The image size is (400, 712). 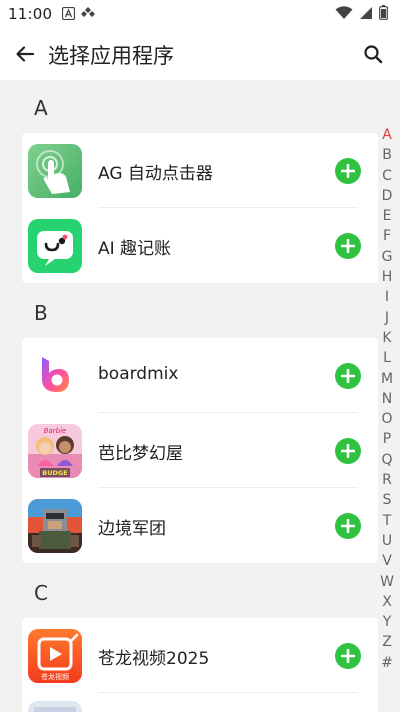 I want to click on app-row-ag-auto-clicker: AG 自动点击器, so click(x=200, y=170).